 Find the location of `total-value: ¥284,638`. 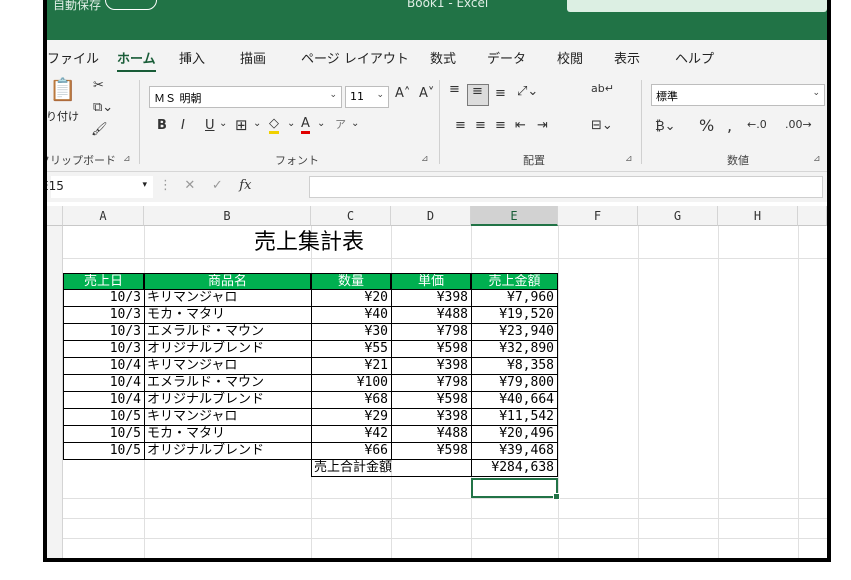

total-value: ¥284,638 is located at coordinates (514, 468).